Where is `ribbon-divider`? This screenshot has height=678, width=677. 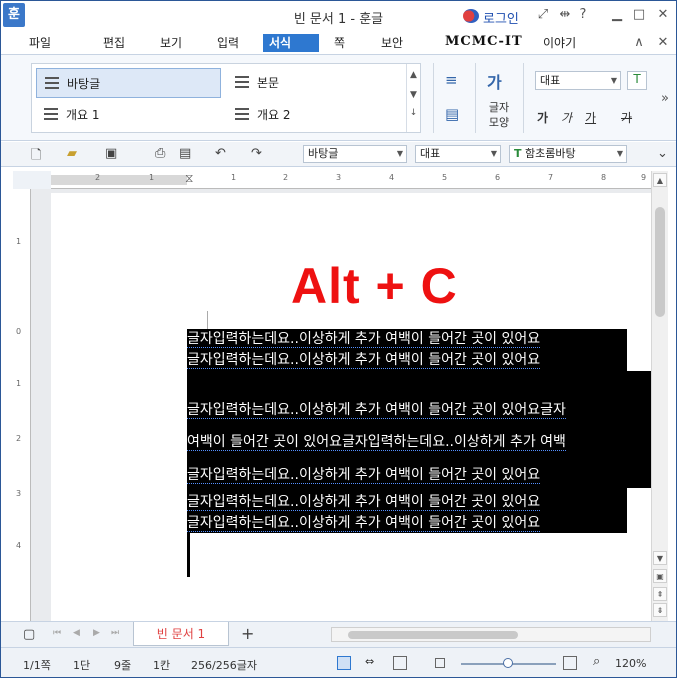 ribbon-divider is located at coordinates (475, 98).